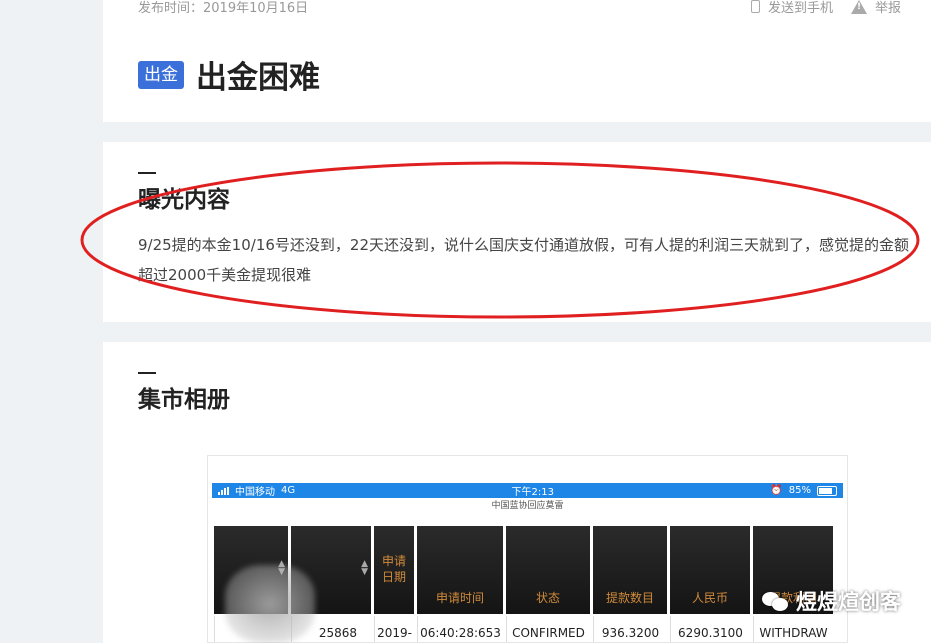 The width and height of the screenshot is (931, 643). I want to click on table-column: 申请时间 06:40:28:653, so click(460, 584).